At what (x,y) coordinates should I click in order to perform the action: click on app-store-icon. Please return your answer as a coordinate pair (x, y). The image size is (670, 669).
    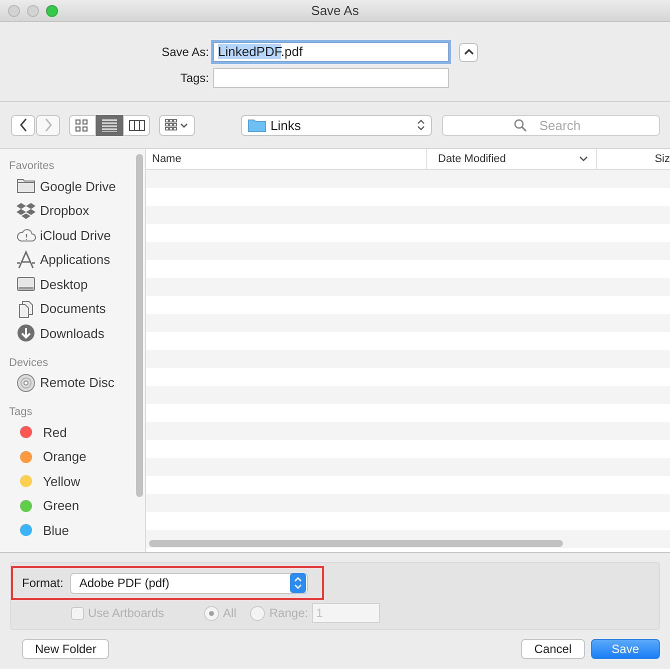
    Looking at the image, I should click on (26, 260).